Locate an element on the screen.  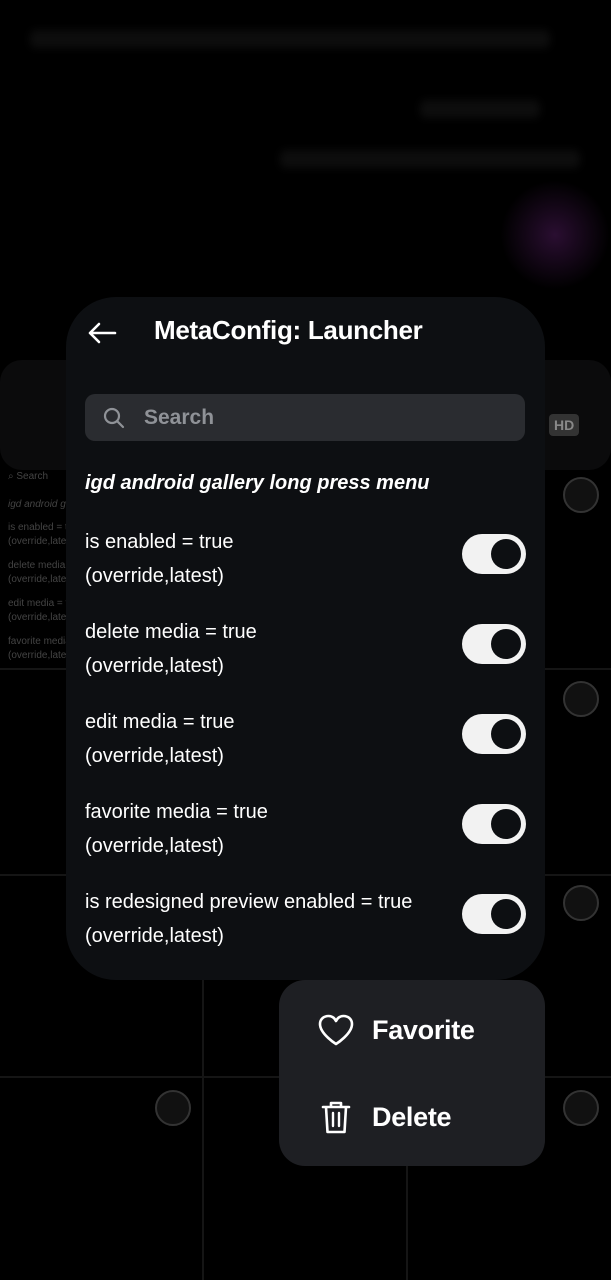
config-text: edit media = true (override,latest) is located at coordinates (160, 739).